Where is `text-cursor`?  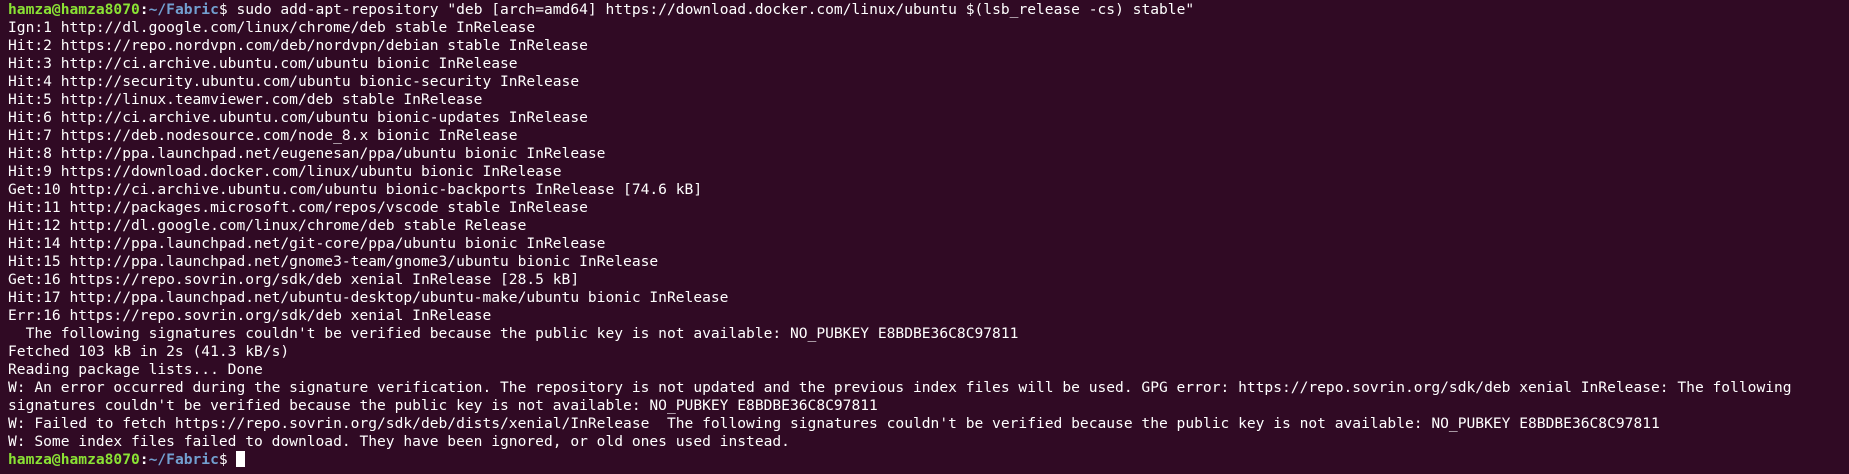
text-cursor is located at coordinates (241, 459).